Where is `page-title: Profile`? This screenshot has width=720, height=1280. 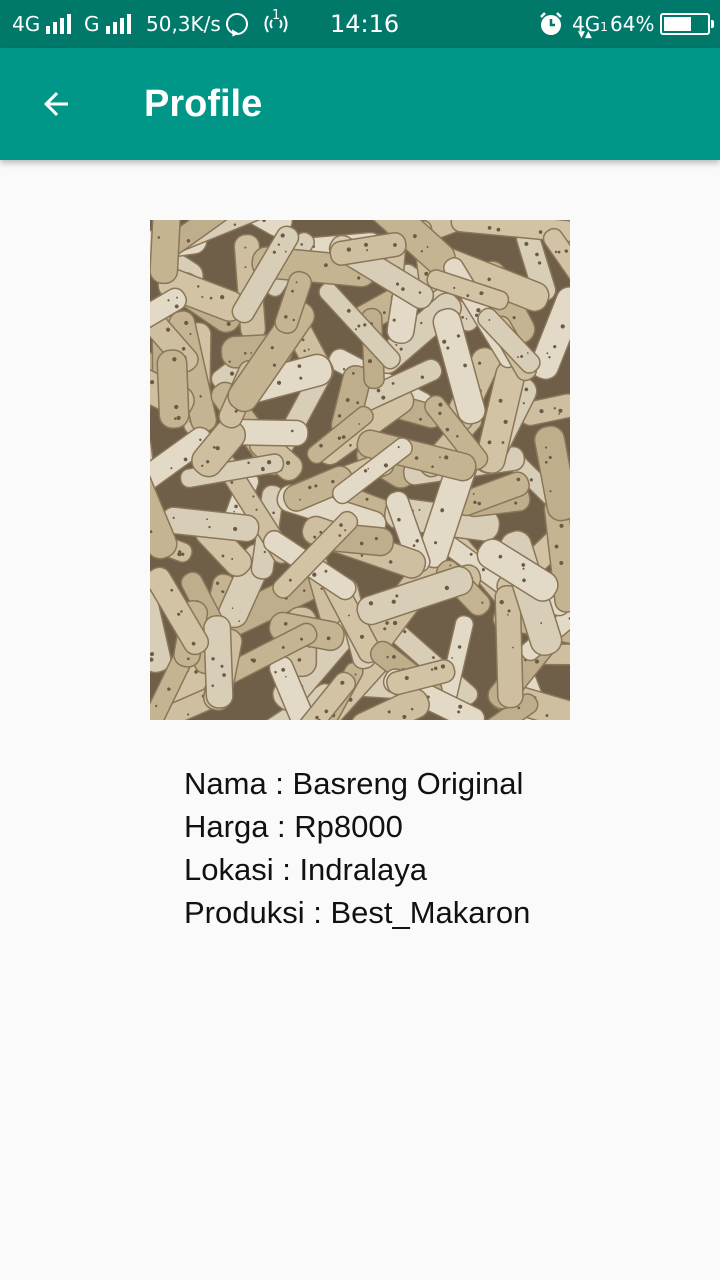 page-title: Profile is located at coordinates (203, 104).